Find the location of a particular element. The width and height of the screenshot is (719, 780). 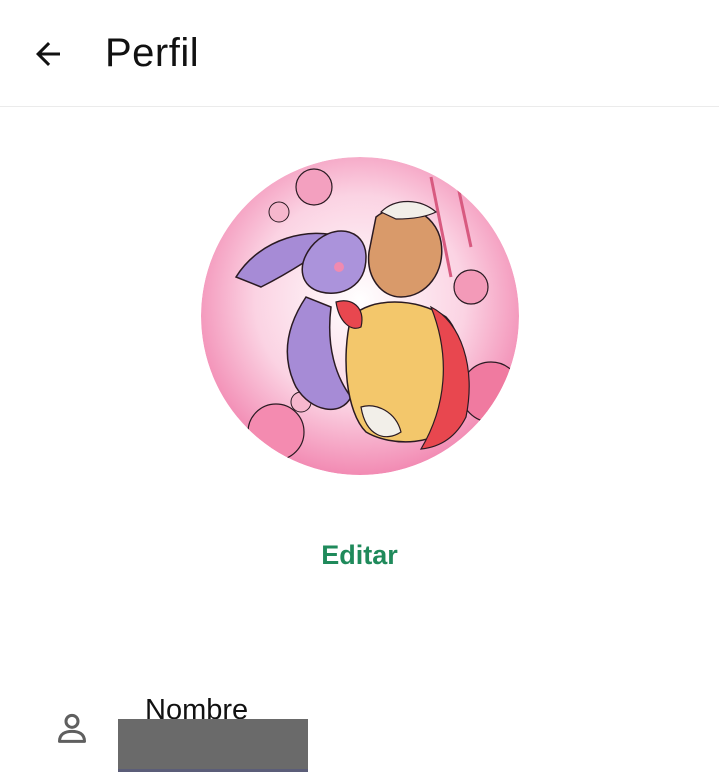

arrow-back-icon is located at coordinates (48, 54).